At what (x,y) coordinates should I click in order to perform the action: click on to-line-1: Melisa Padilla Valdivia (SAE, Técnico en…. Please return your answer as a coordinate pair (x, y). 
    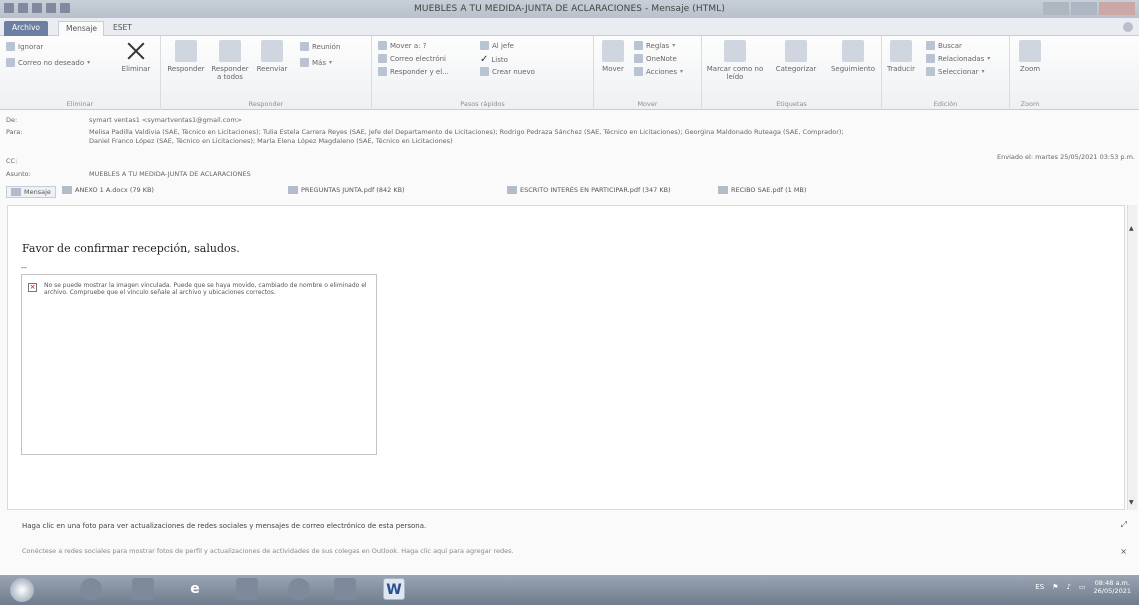
    Looking at the image, I should click on (466, 132).